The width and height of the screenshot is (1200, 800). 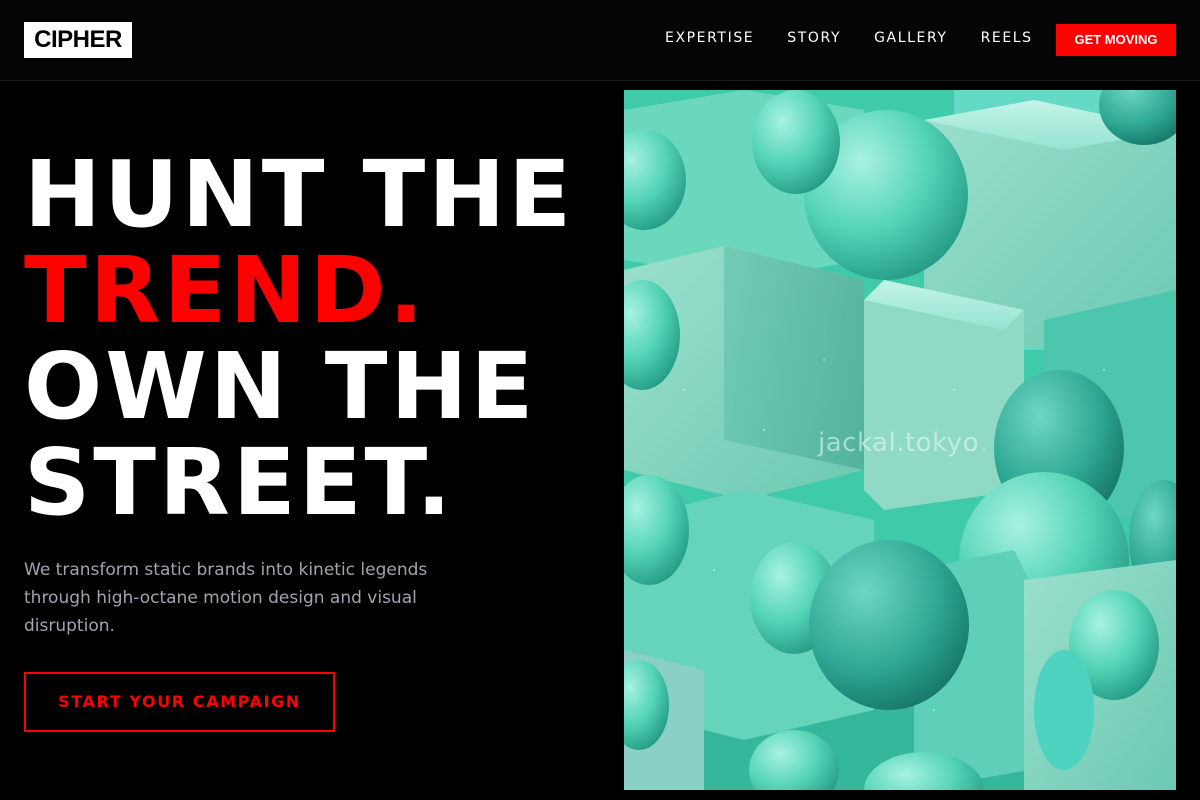 I want to click on nav-link-gallery: GALLERY, so click(x=910, y=38).